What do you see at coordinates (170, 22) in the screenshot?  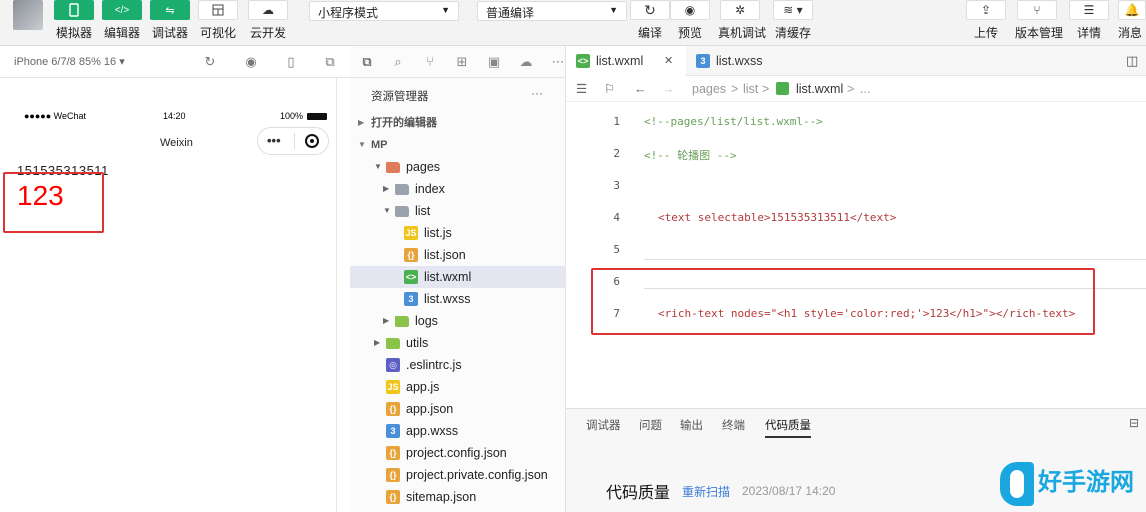 I see `debugger-button: ⇋ 调试器` at bounding box center [170, 22].